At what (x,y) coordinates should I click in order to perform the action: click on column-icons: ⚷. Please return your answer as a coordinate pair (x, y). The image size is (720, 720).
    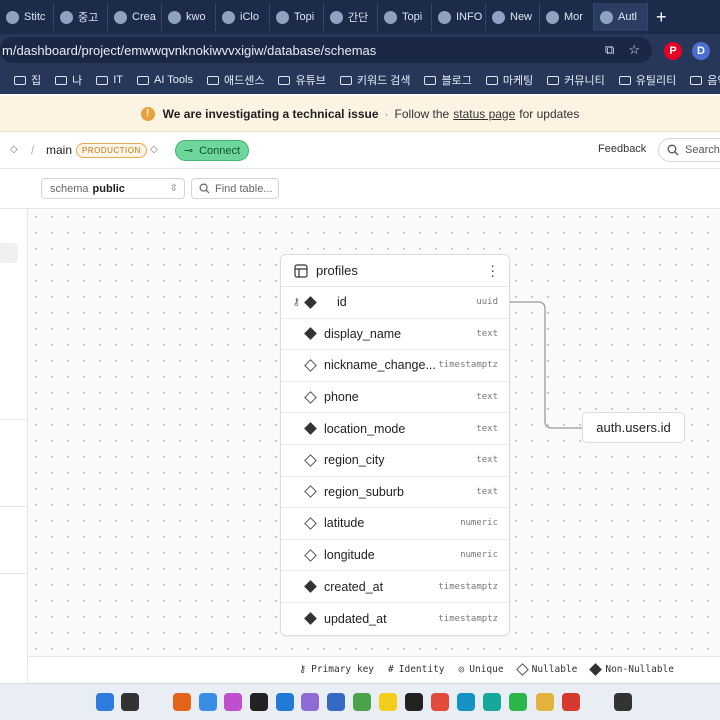
    Looking at the image, I should click on (299, 302).